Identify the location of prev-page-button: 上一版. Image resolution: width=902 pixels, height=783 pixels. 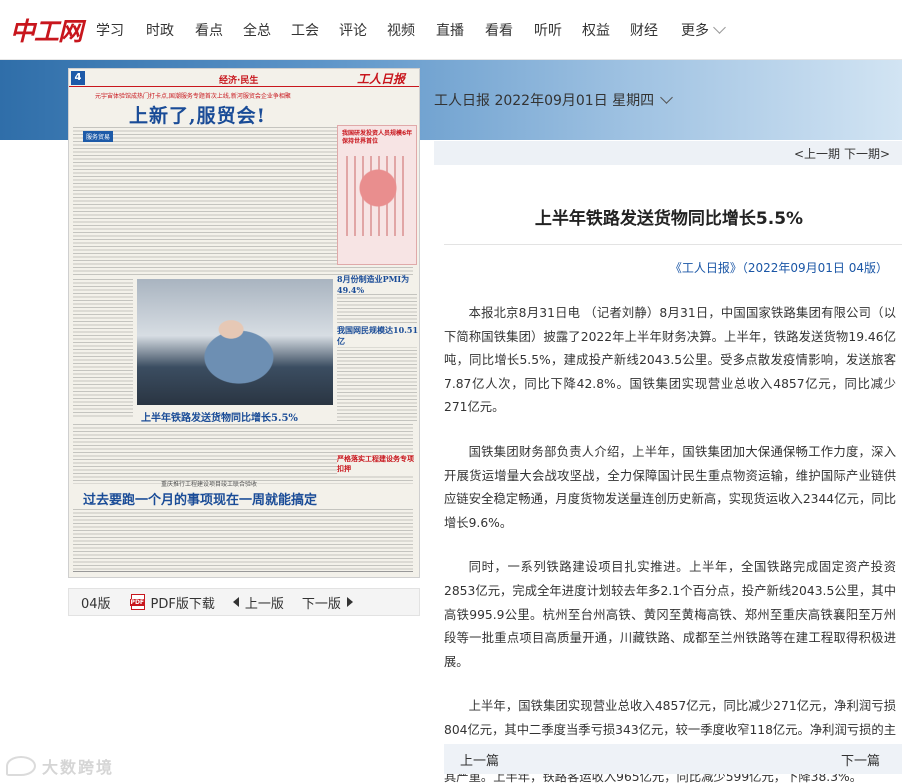
(258, 602).